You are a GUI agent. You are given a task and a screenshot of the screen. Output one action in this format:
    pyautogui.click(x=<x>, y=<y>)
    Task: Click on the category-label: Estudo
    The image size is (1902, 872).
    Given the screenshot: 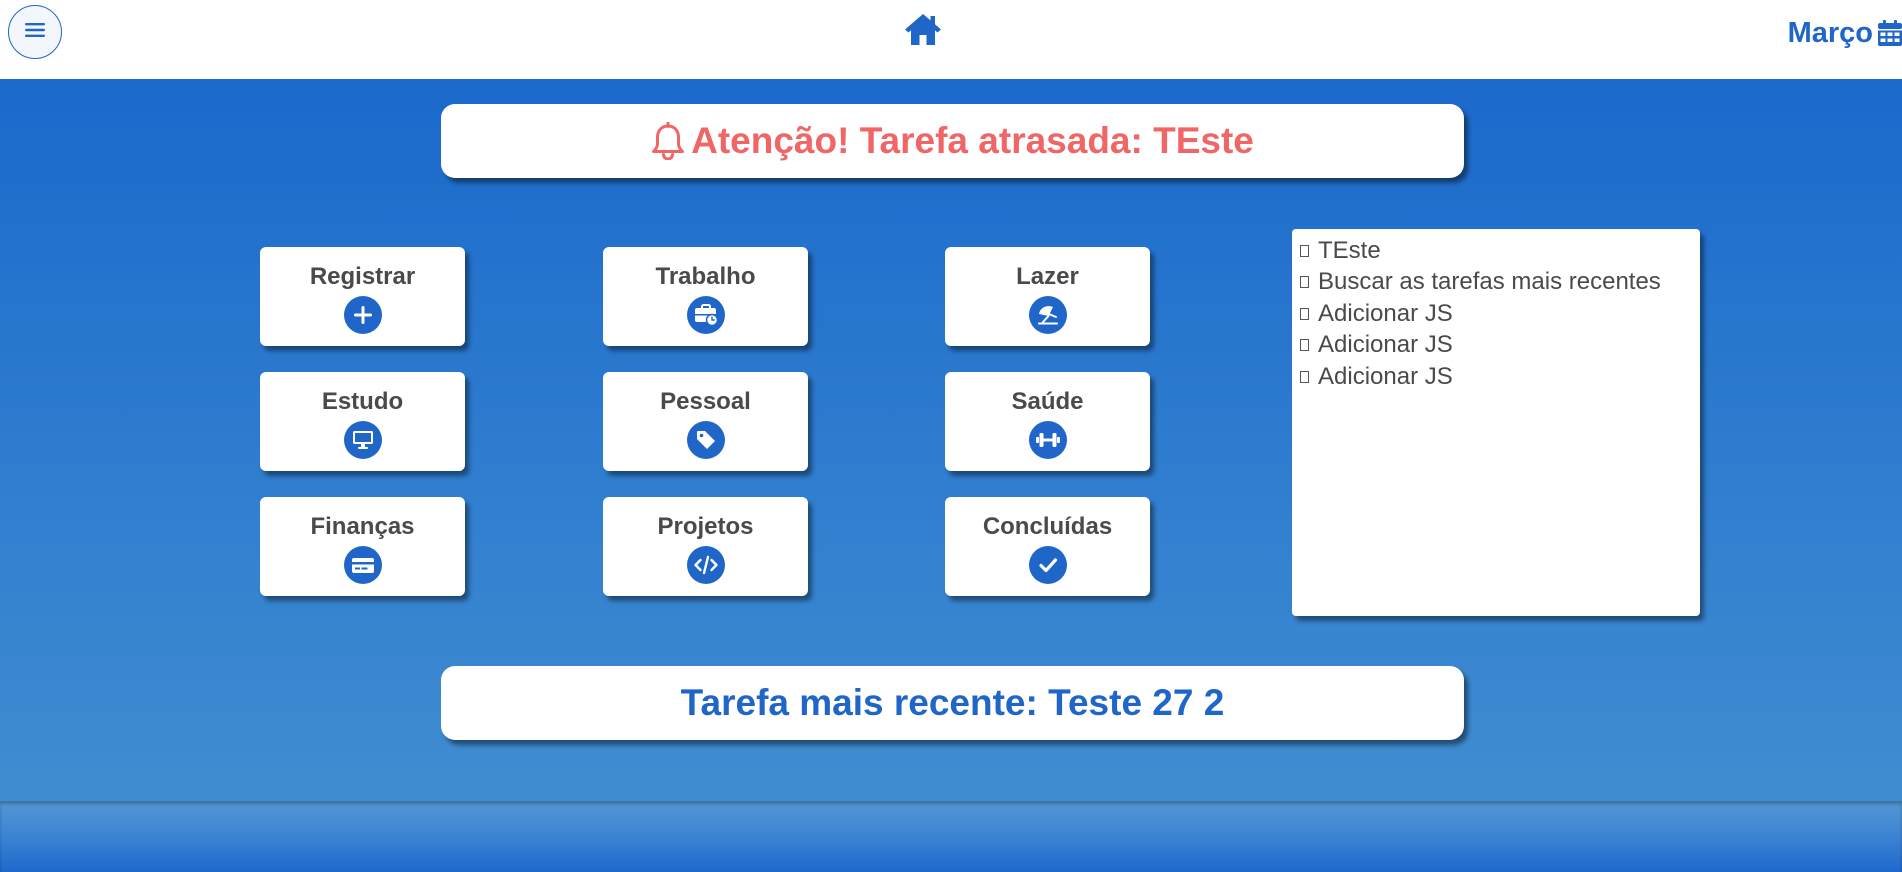 What is the action you would take?
    pyautogui.click(x=362, y=401)
    